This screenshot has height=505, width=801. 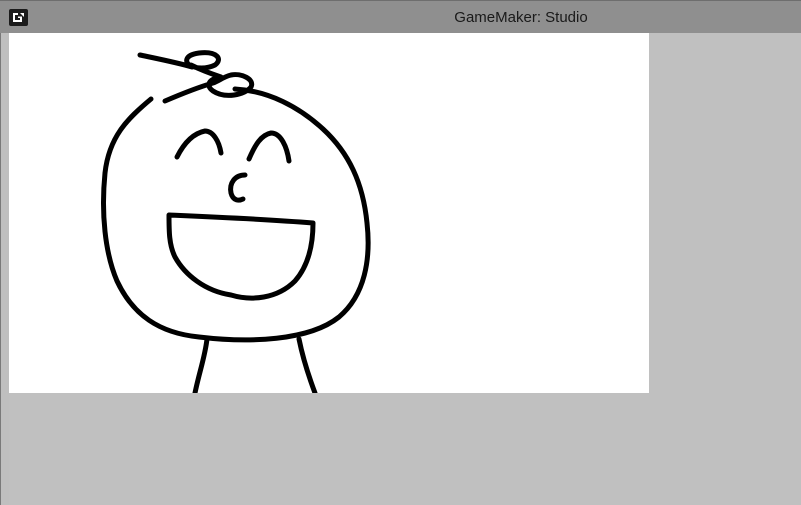 What do you see at coordinates (196, 77) in the screenshot?
I see `hair-curl-stroke` at bounding box center [196, 77].